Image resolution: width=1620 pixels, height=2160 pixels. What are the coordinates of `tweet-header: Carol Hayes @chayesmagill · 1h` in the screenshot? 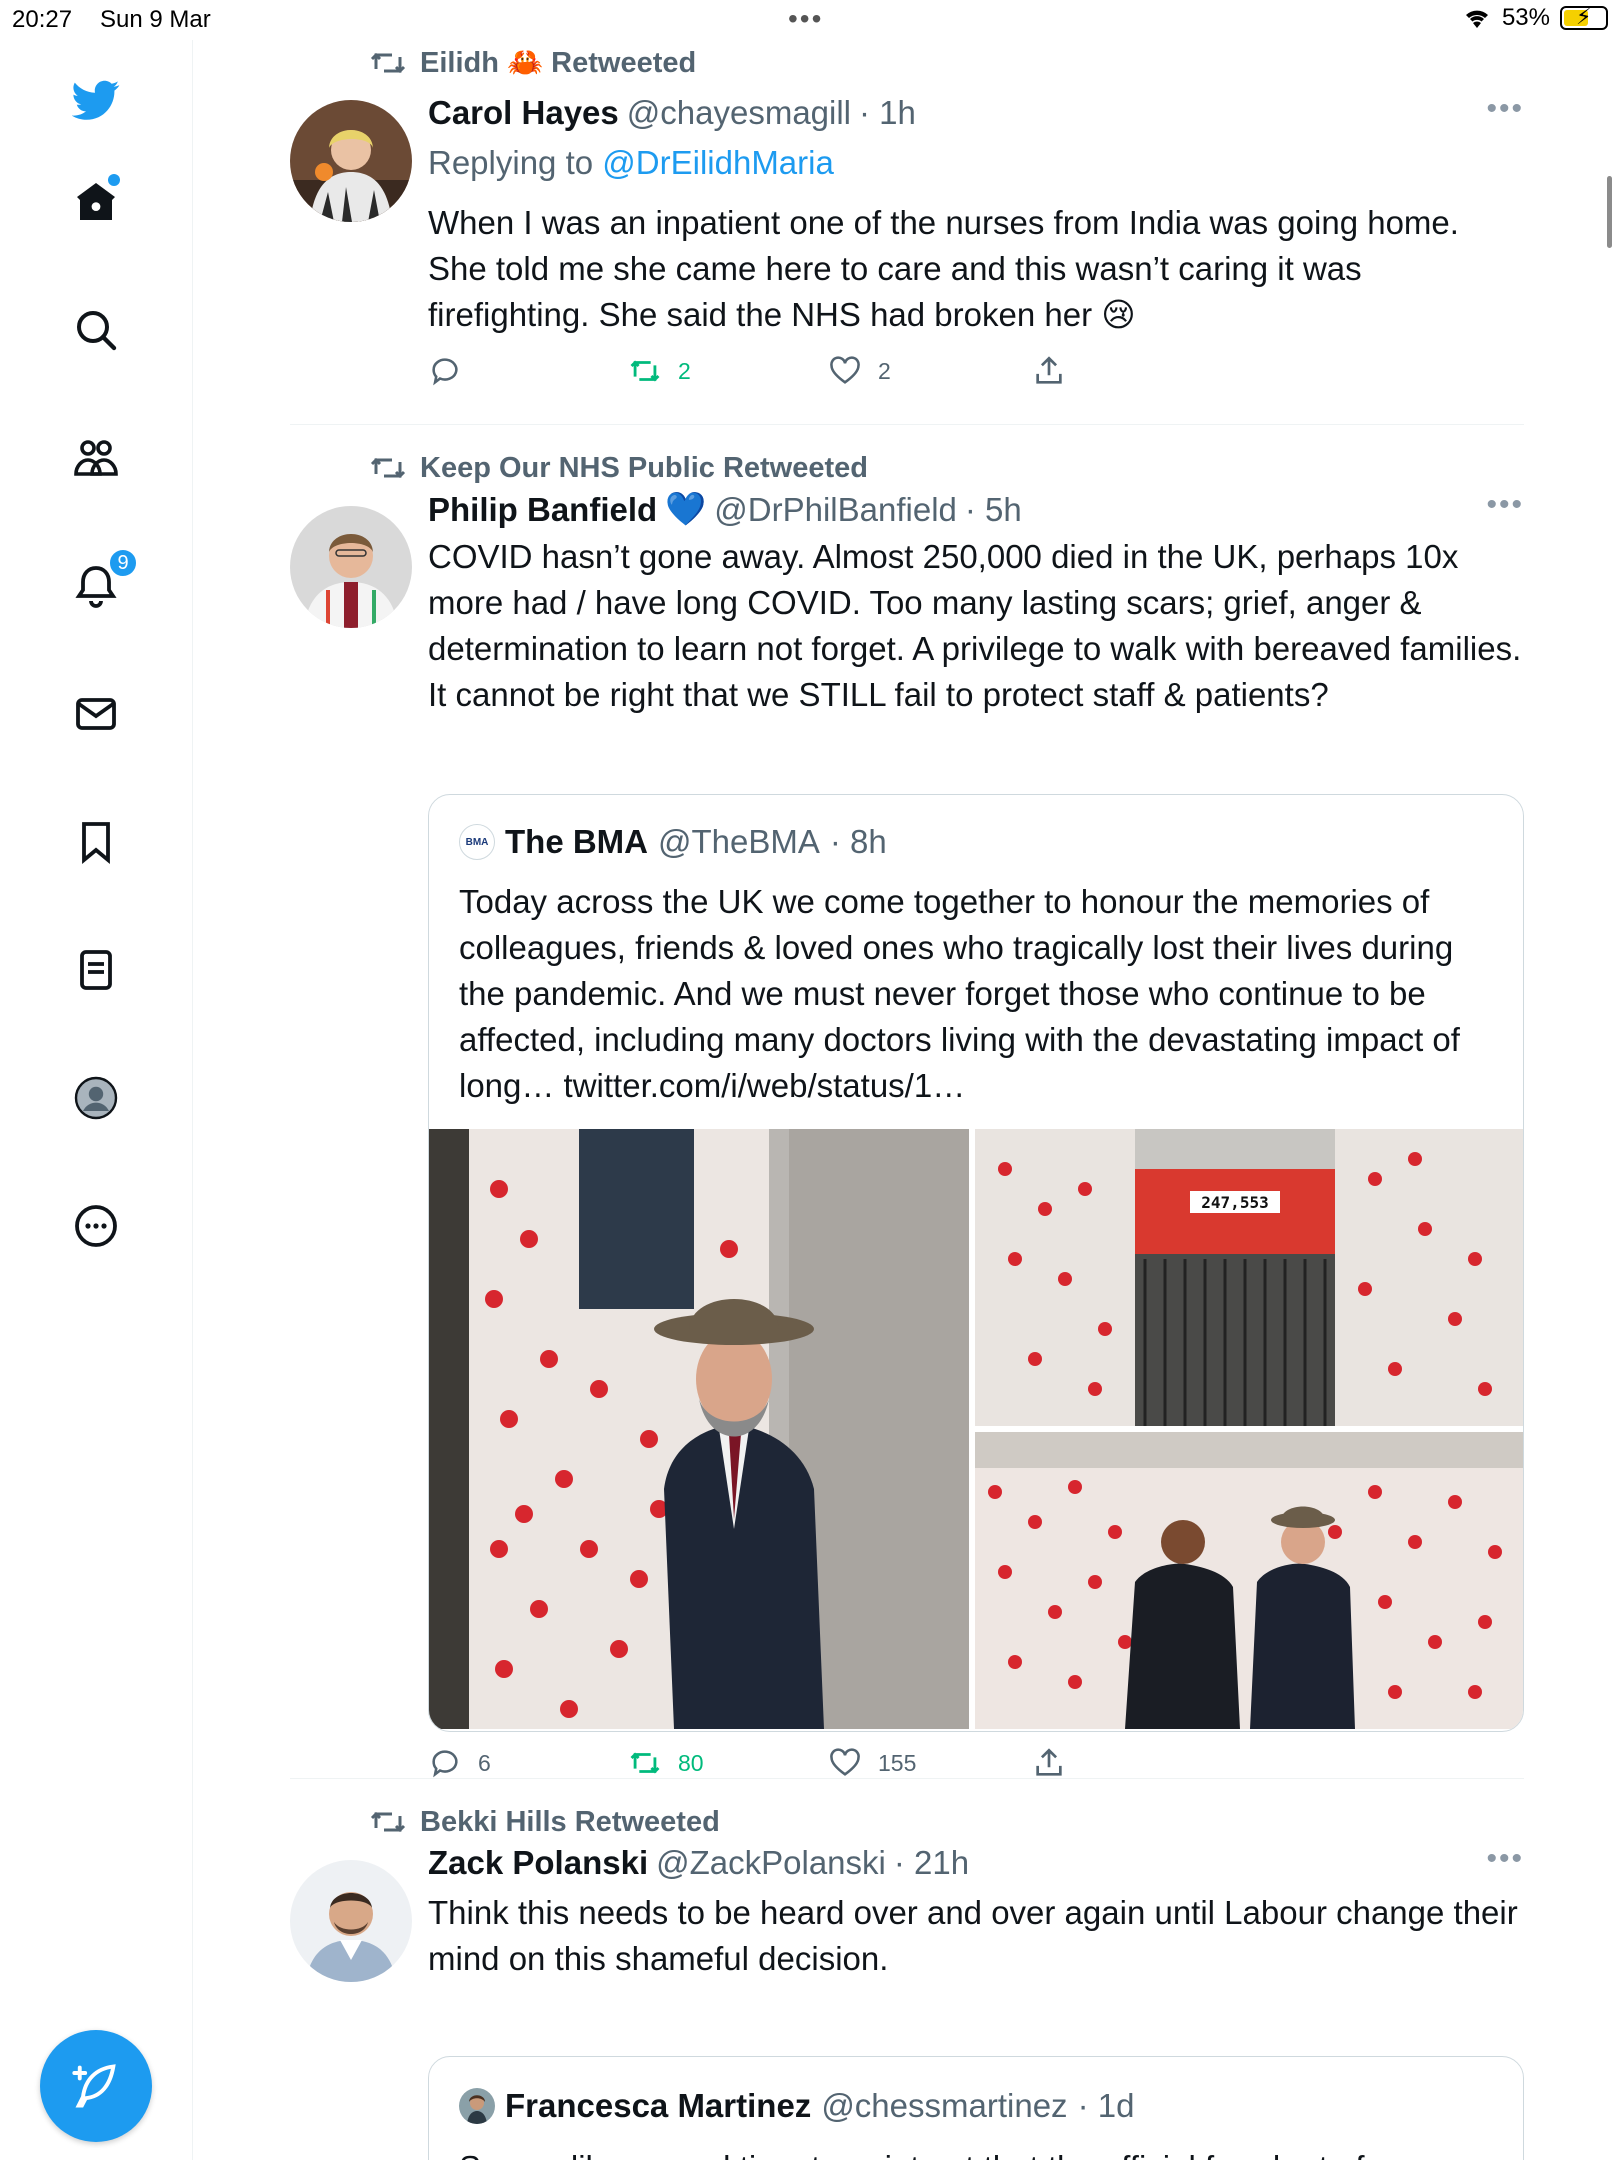 It's located at (672, 113).